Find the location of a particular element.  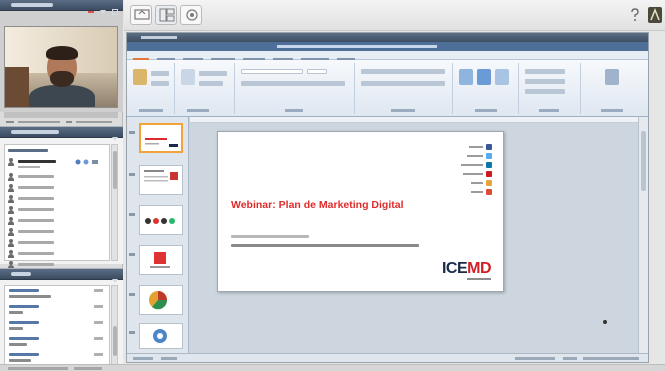

mouse-cursor is located at coordinates (605, 322).